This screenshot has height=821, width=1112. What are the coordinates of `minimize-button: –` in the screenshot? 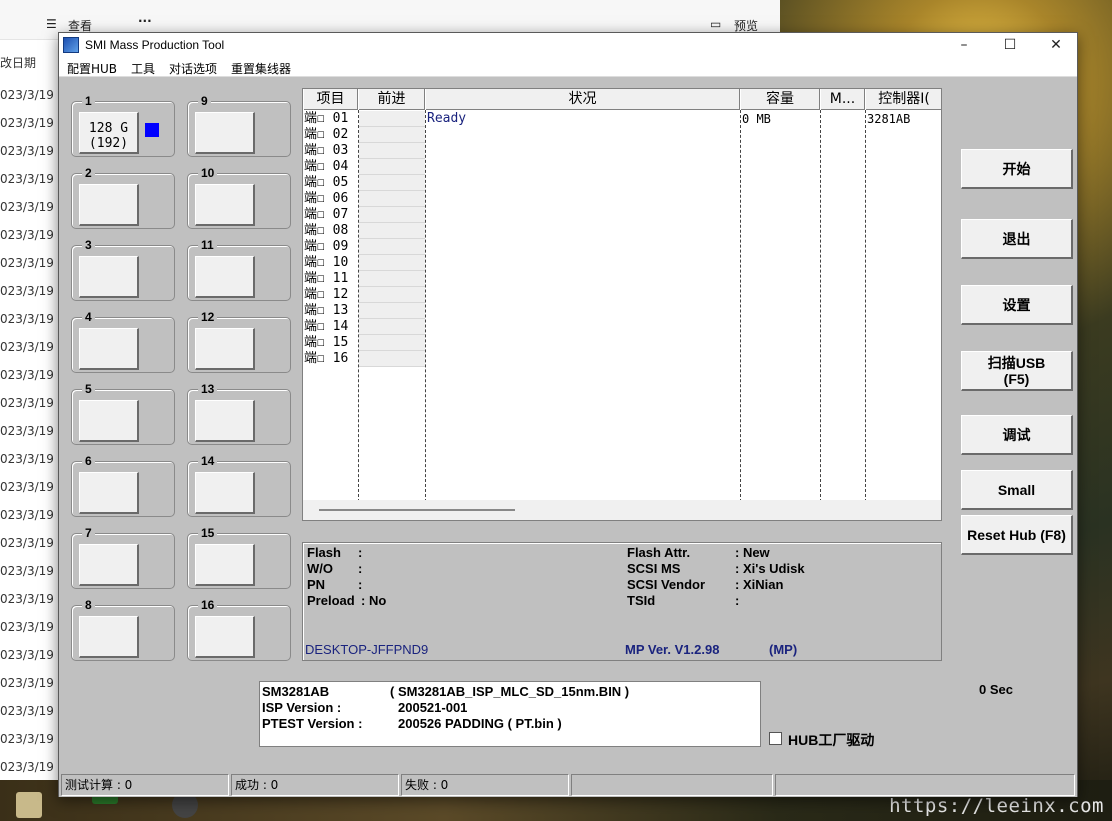 It's located at (964, 45).